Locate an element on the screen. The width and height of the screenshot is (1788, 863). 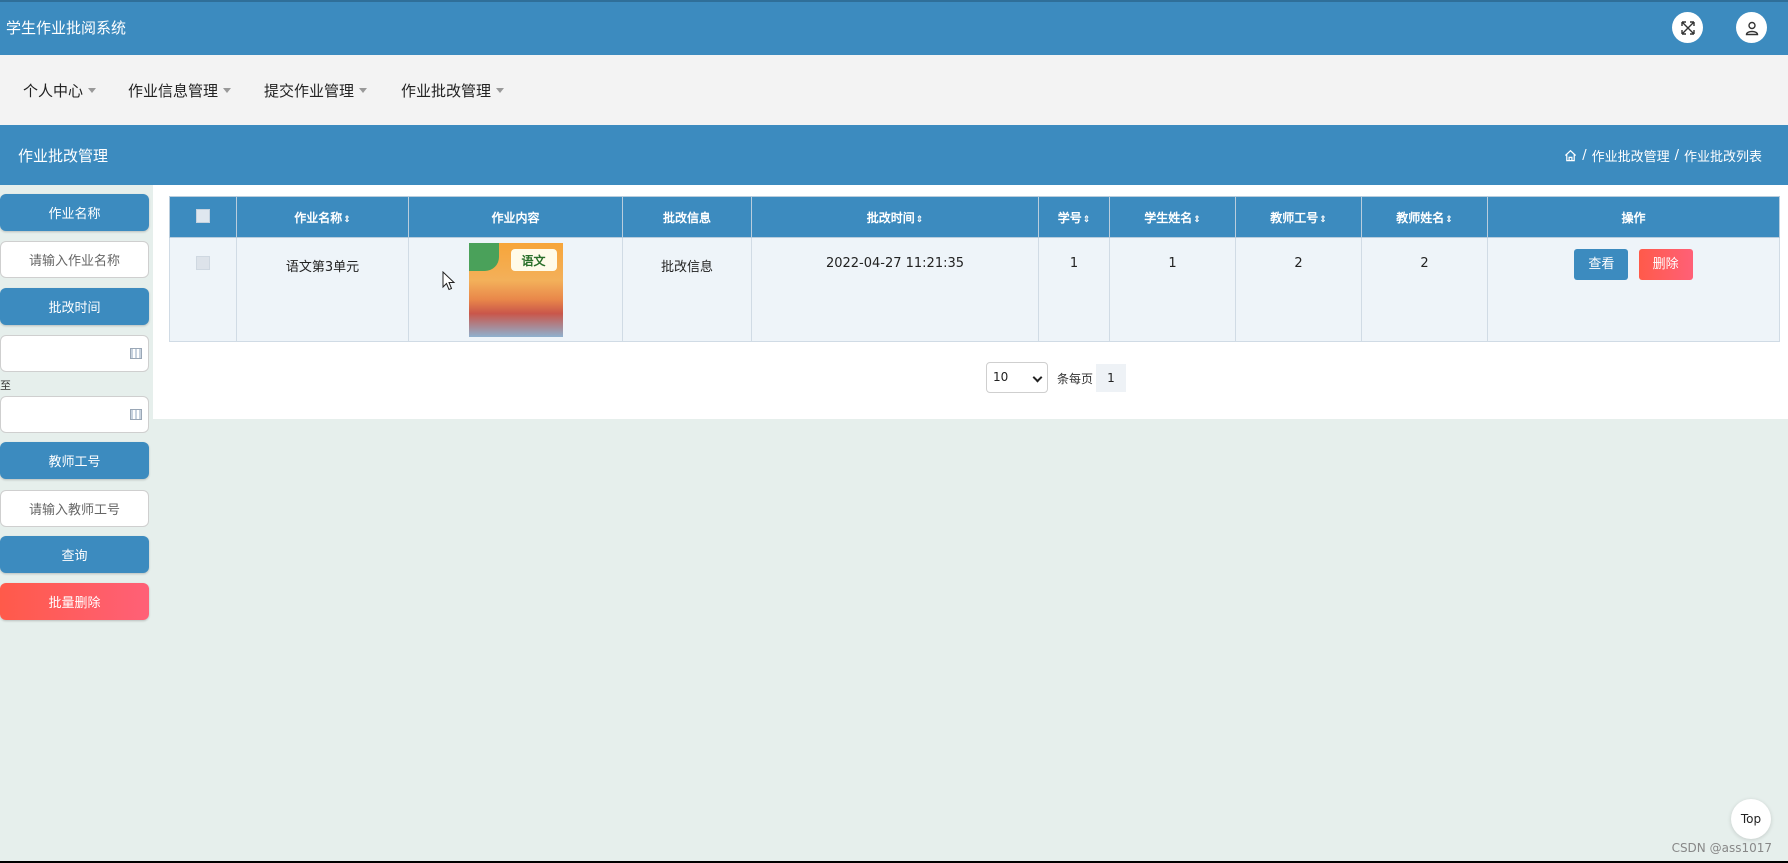
nav-item-homework-info: 作业信息管理 is located at coordinates (180, 90).